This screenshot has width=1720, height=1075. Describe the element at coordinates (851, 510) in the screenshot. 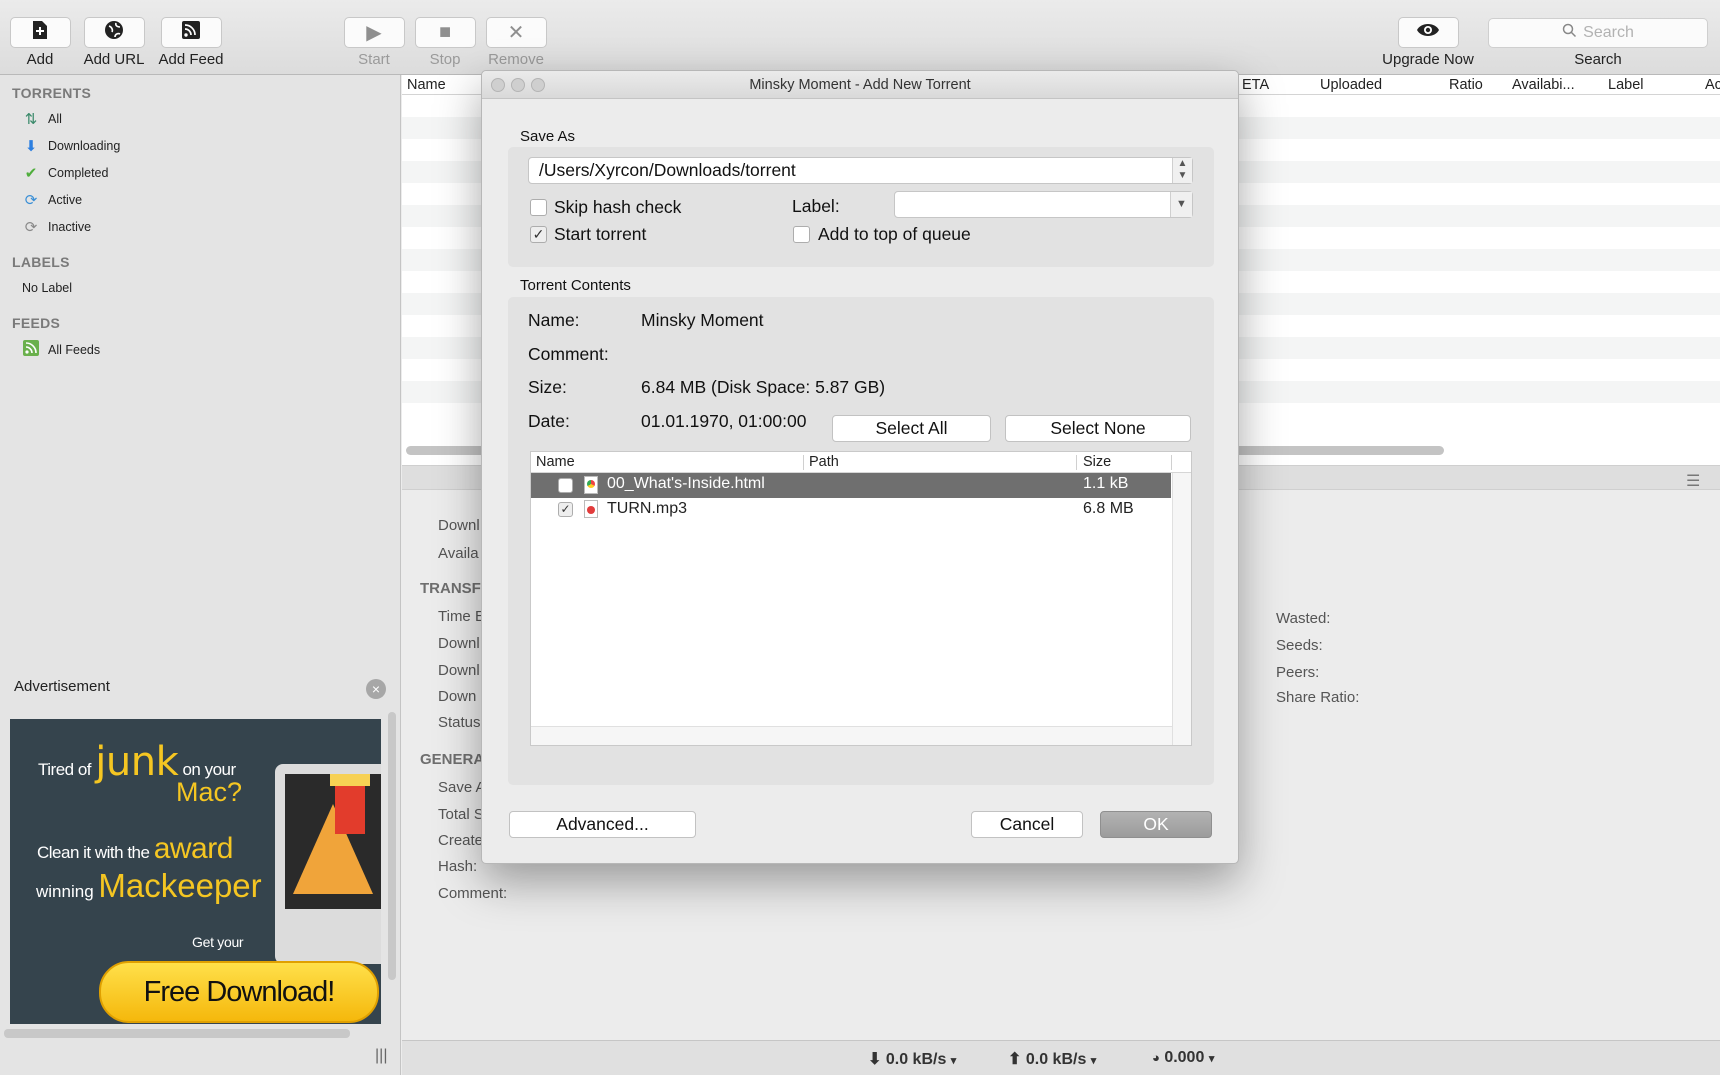

I see `file-row: ✓ TURN.mp3 6.8 MB` at that location.